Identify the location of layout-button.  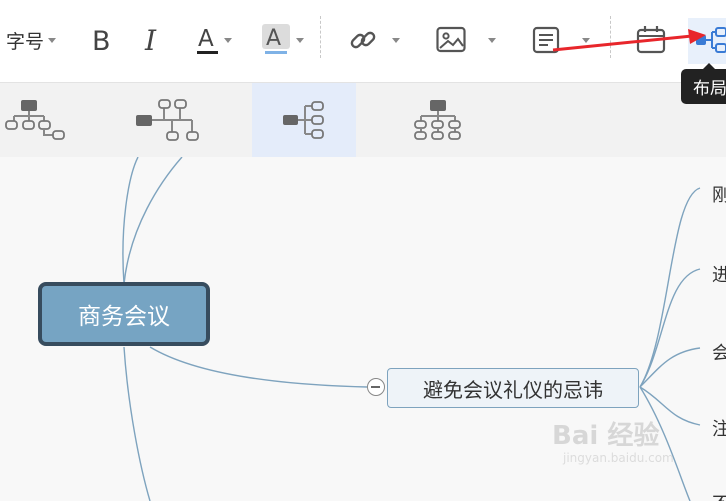
(707, 41).